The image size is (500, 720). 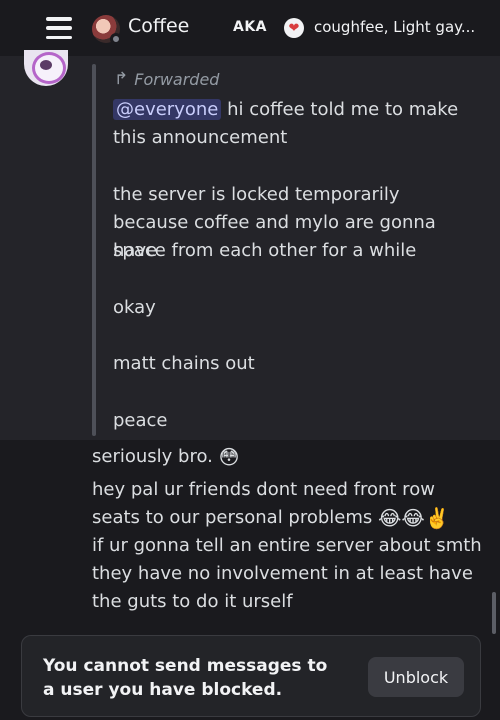 What do you see at coordinates (229, 457) in the screenshot?
I see `flushed-emoji-icon: 😳` at bounding box center [229, 457].